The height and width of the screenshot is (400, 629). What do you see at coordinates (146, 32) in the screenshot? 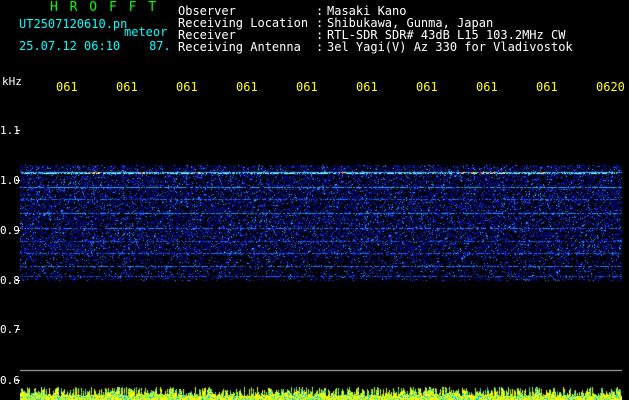
I see `meteor-label: meteor` at bounding box center [146, 32].